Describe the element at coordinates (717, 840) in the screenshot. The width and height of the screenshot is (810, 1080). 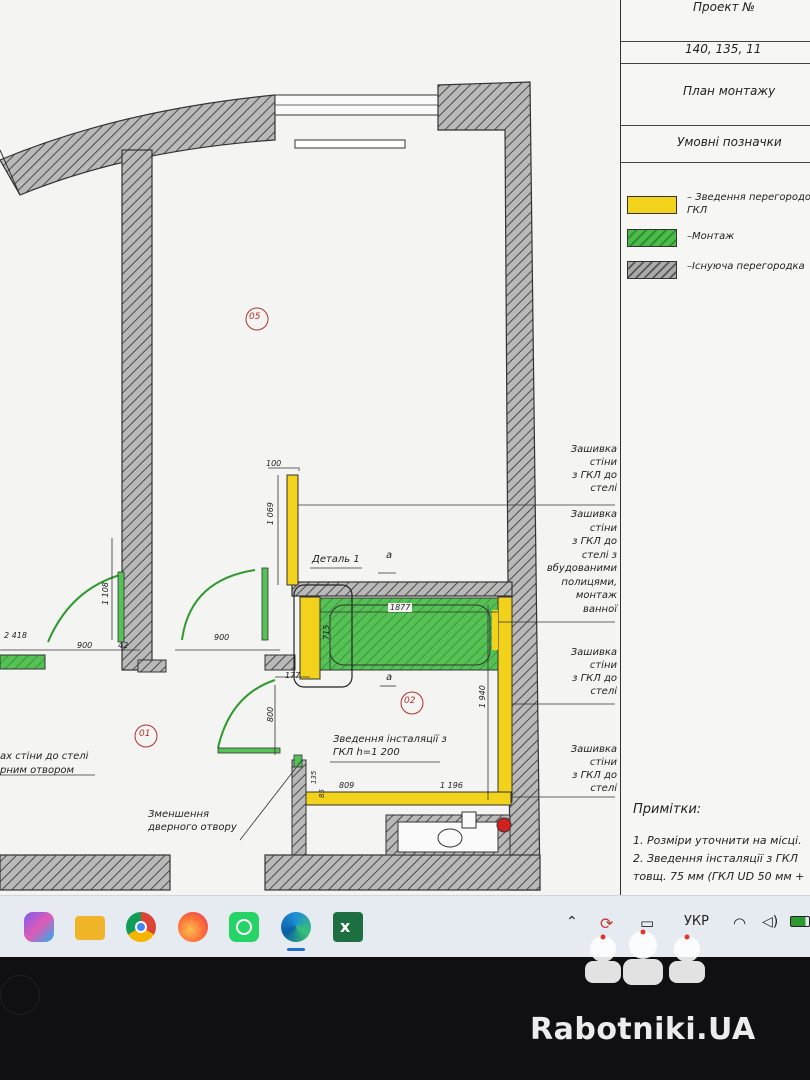
I see `note-1: 1. Розміри уточнити на місці.` at that location.